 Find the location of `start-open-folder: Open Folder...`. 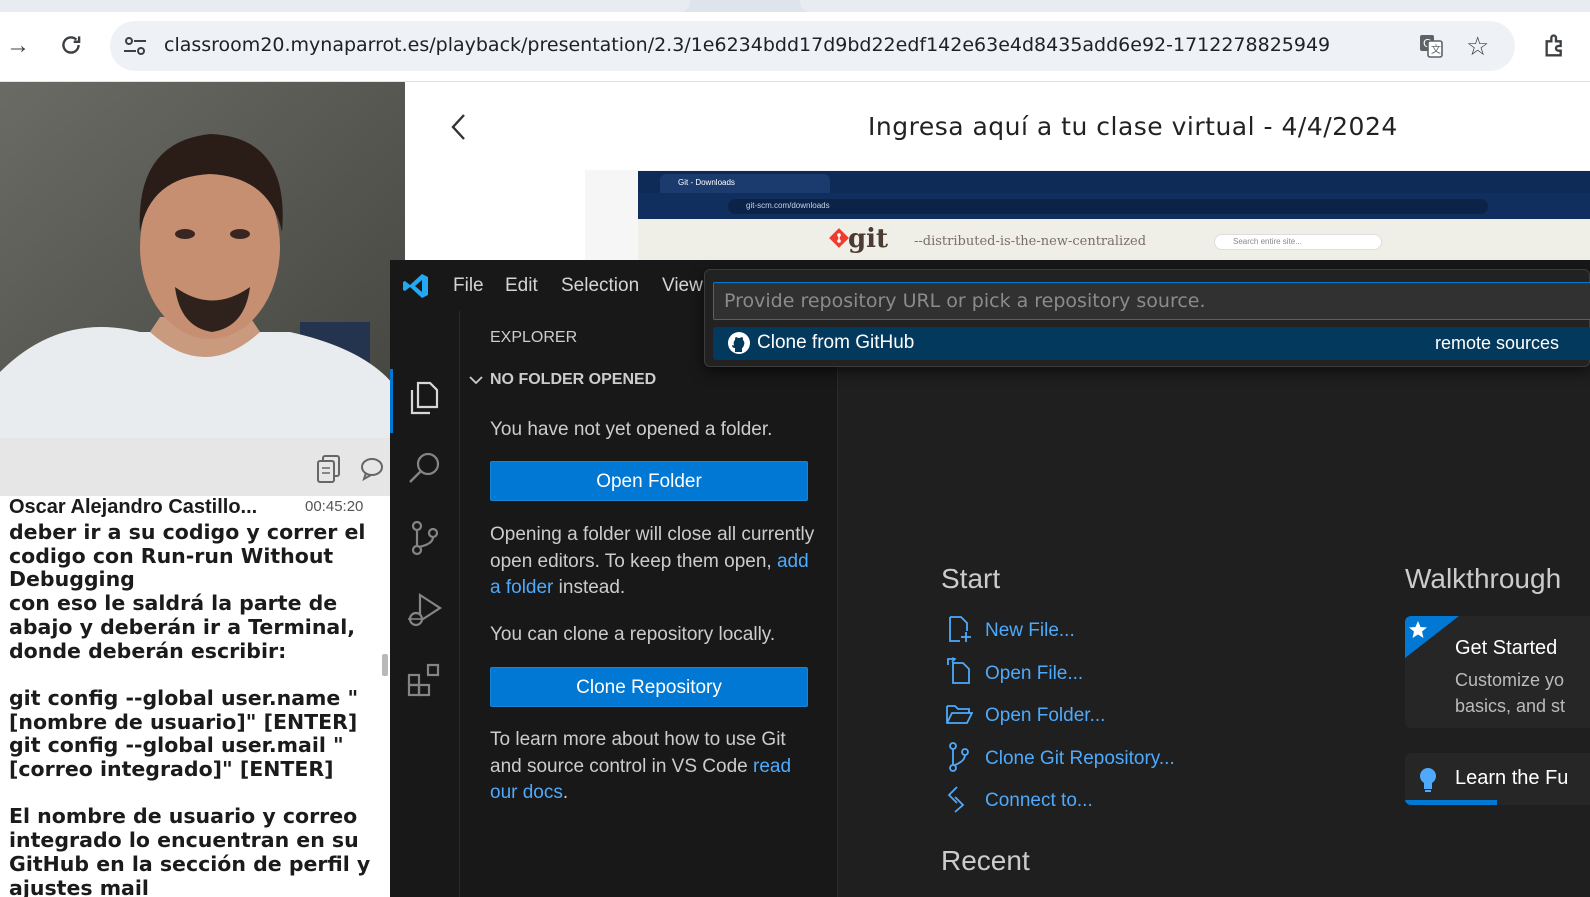

start-open-folder: Open Folder... is located at coordinates (1045, 716).